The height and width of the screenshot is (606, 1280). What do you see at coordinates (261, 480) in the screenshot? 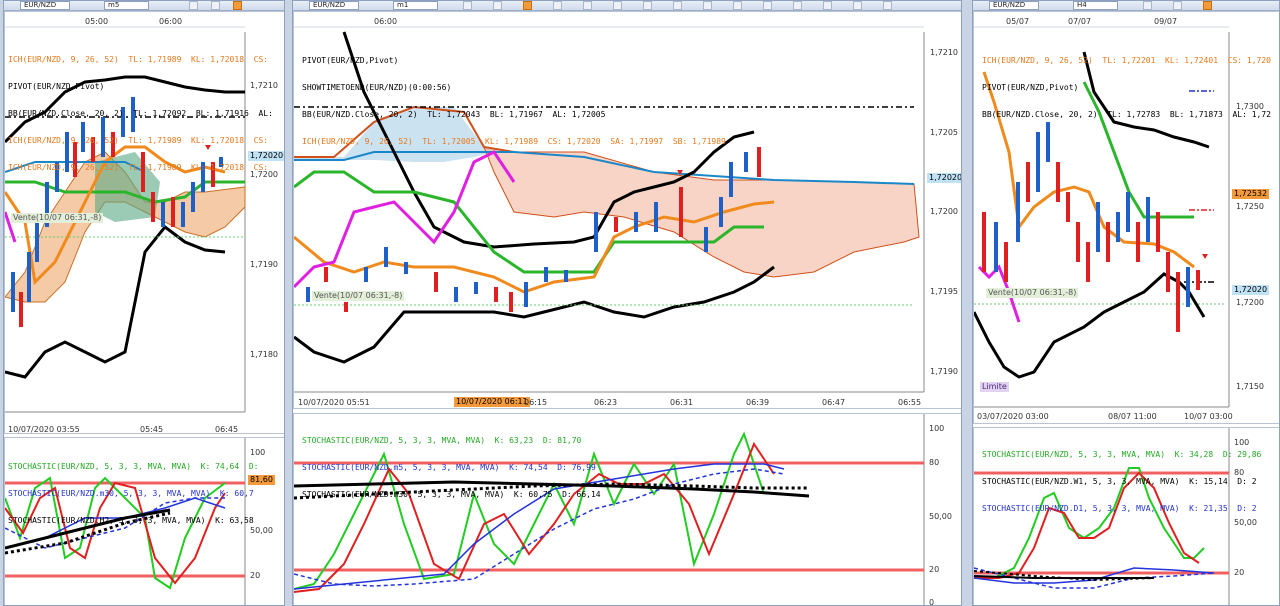
I see `stoch-value-badge: 81,60` at bounding box center [261, 480].